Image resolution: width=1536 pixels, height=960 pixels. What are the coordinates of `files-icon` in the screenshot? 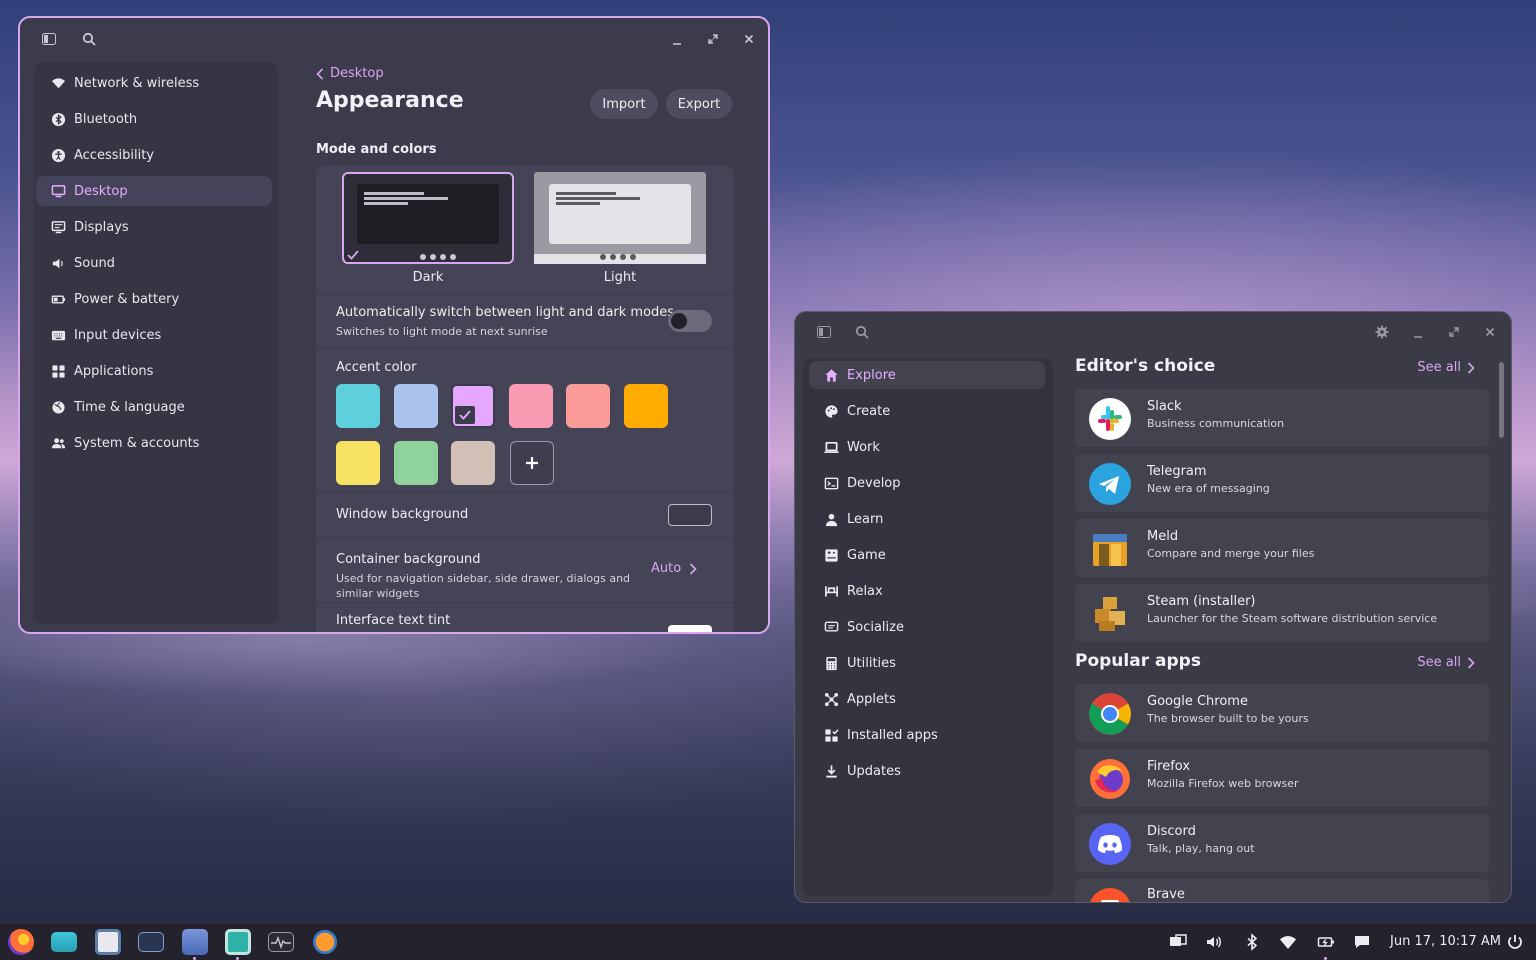 It's located at (64, 942).